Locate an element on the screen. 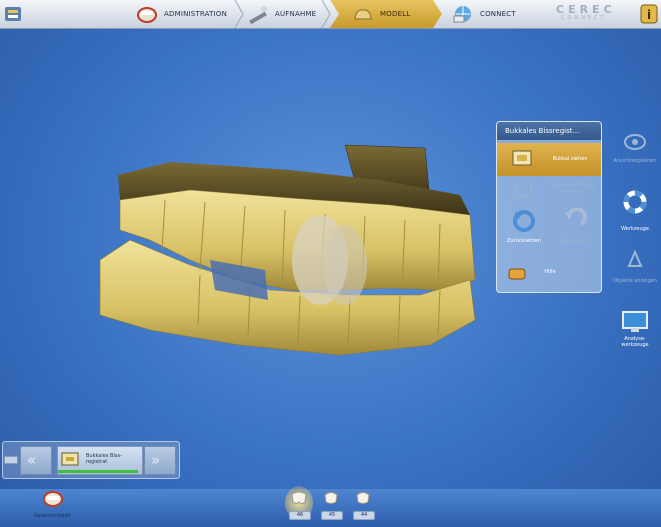  tab-connect-label: CONNECT is located at coordinates (498, 14).